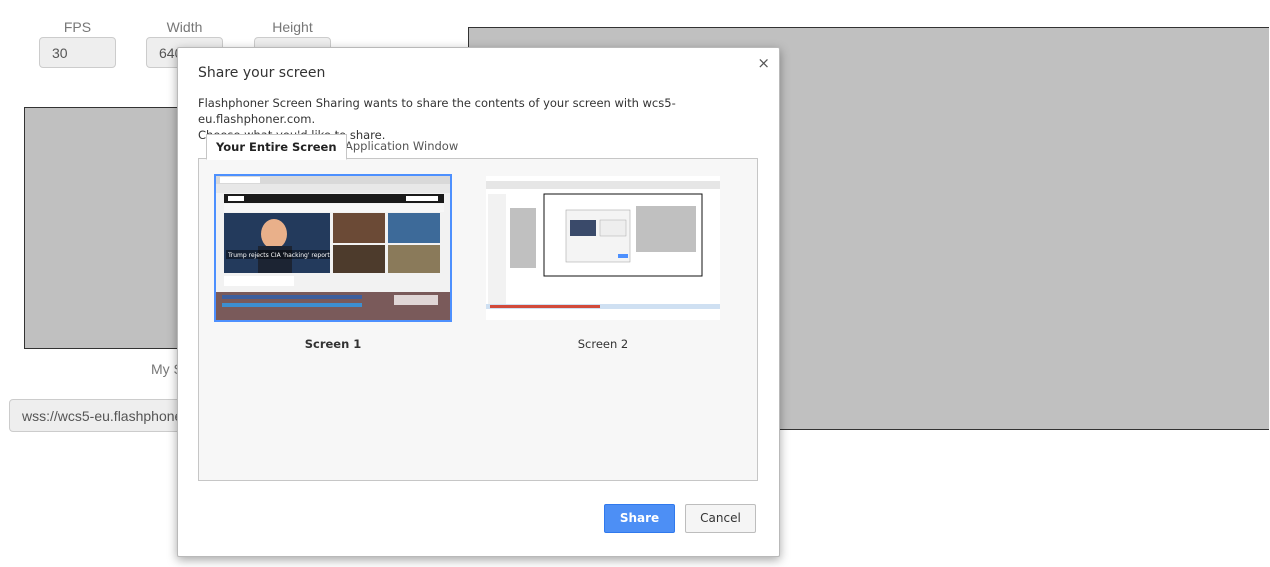  Describe the element at coordinates (639, 518) in the screenshot. I see `share-button: Share` at that location.